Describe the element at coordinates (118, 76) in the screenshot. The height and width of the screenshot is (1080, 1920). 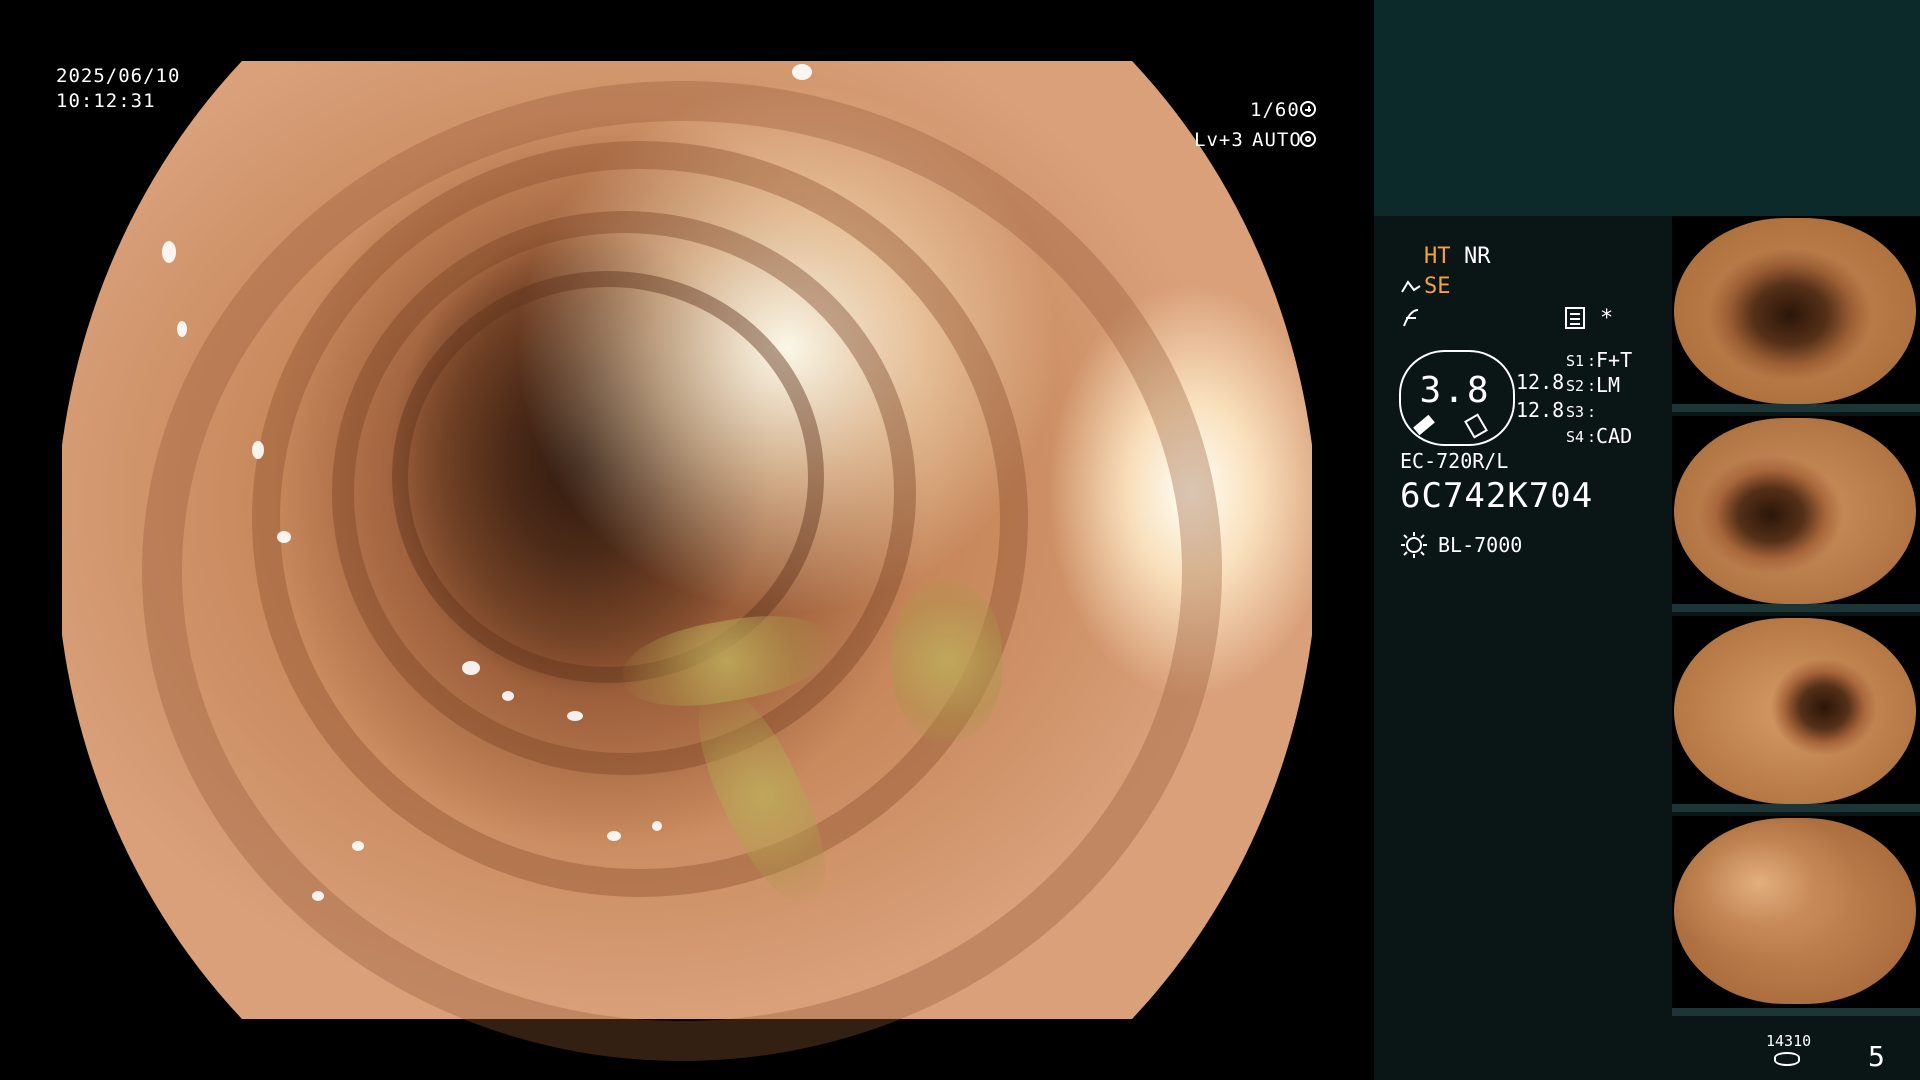
I see `exam-date: 2025/06/10` at that location.